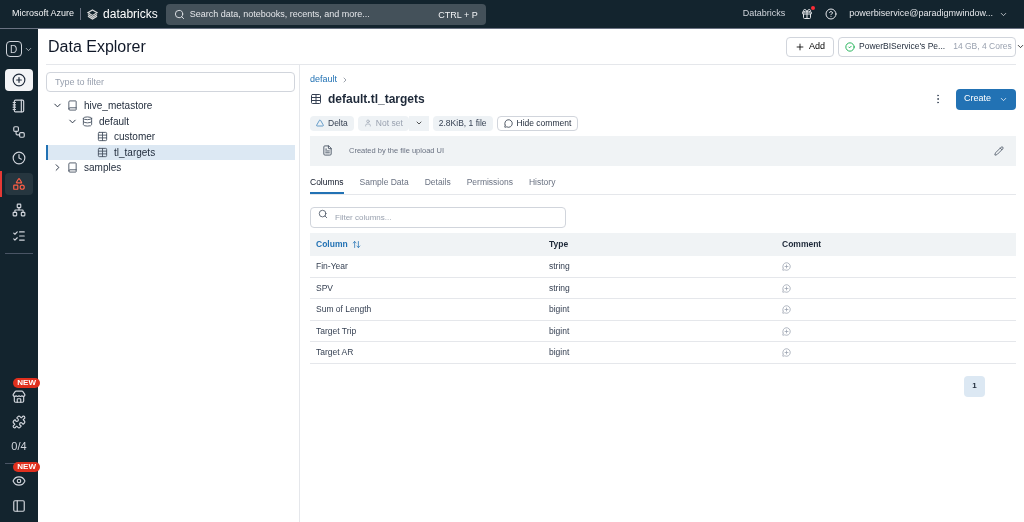 The width and height of the screenshot is (1024, 522). Describe the element at coordinates (170, 106) in the screenshot. I see `tree-item: hive_metastore` at that location.